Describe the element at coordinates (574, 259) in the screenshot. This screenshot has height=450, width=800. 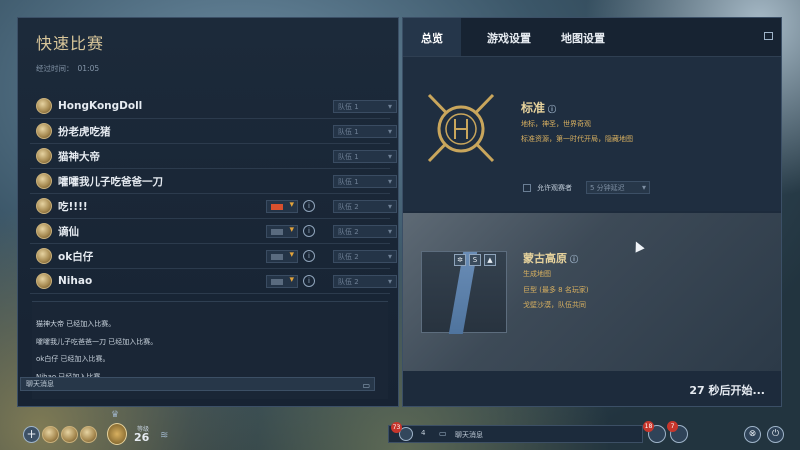
I see `map-info-icon: ⓘ` at that location.